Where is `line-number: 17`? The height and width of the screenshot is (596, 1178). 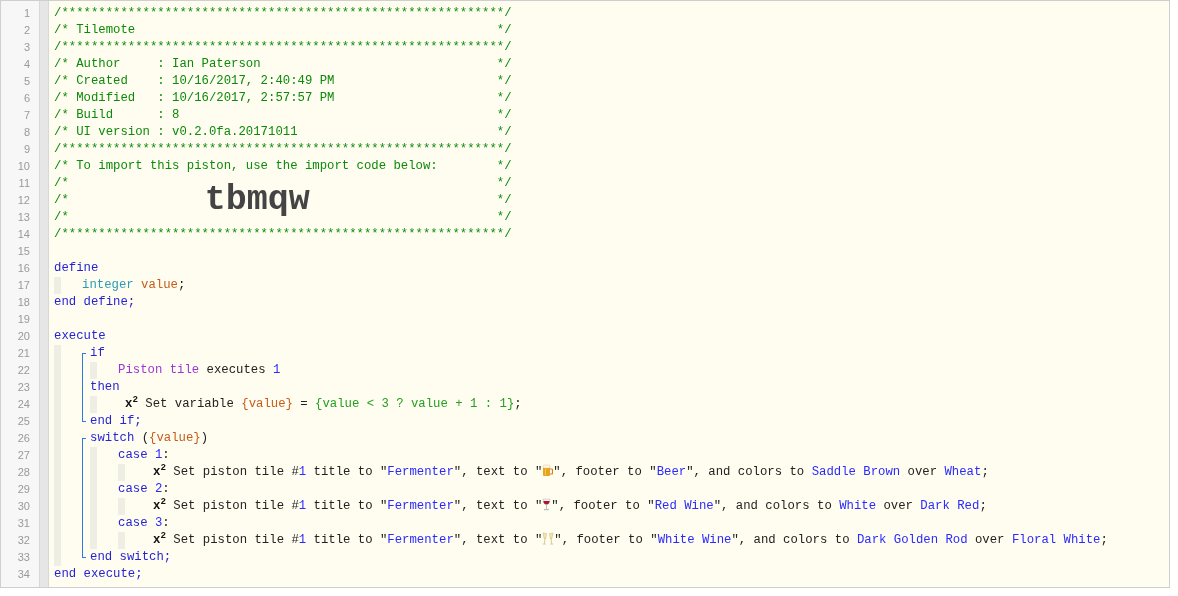 line-number: 17 is located at coordinates (23, 285).